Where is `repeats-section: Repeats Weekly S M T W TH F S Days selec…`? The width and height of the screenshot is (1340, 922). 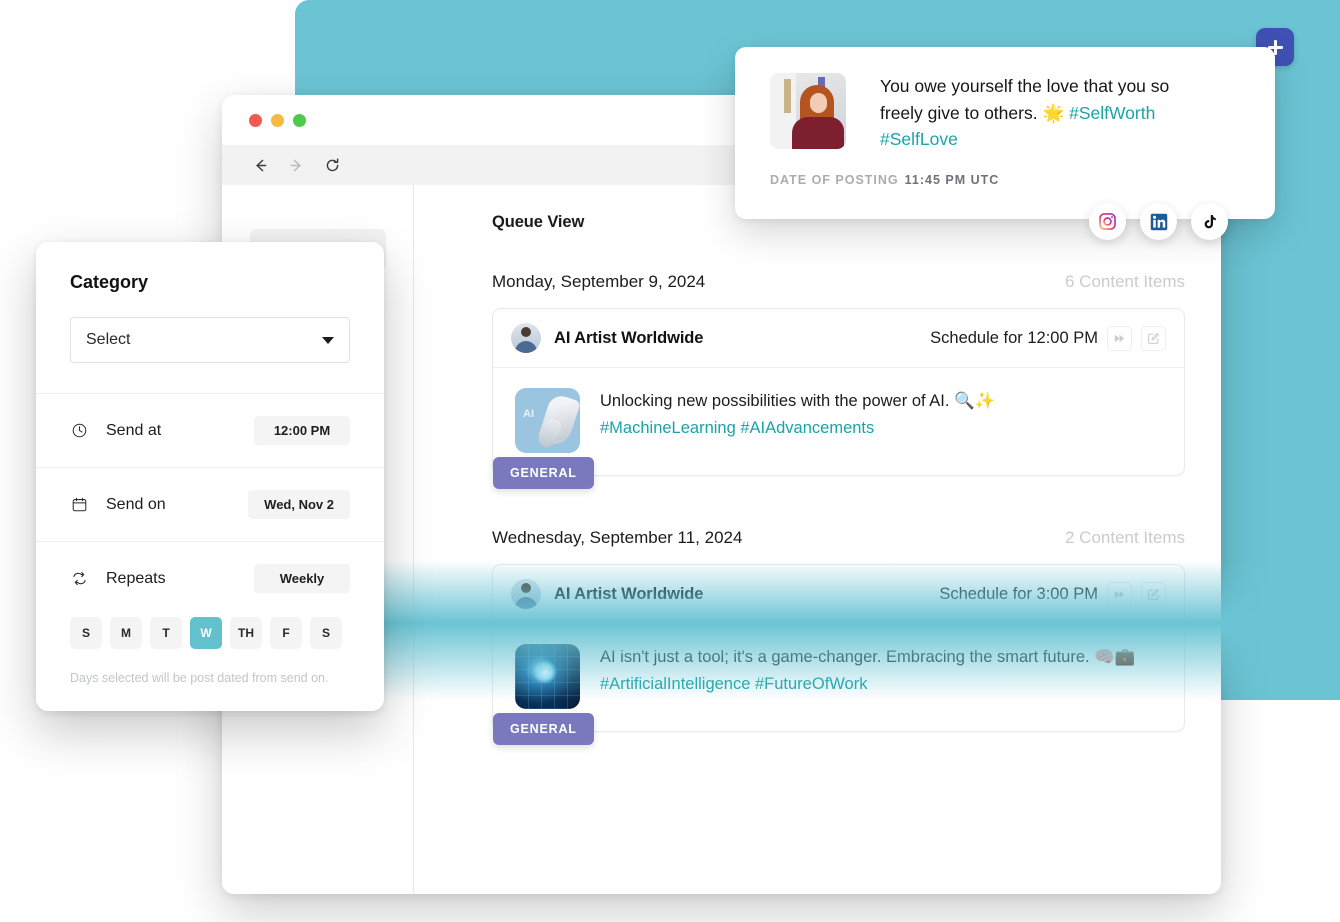
repeats-section: Repeats Weekly S M T W TH F S Days selec… is located at coordinates (210, 626).